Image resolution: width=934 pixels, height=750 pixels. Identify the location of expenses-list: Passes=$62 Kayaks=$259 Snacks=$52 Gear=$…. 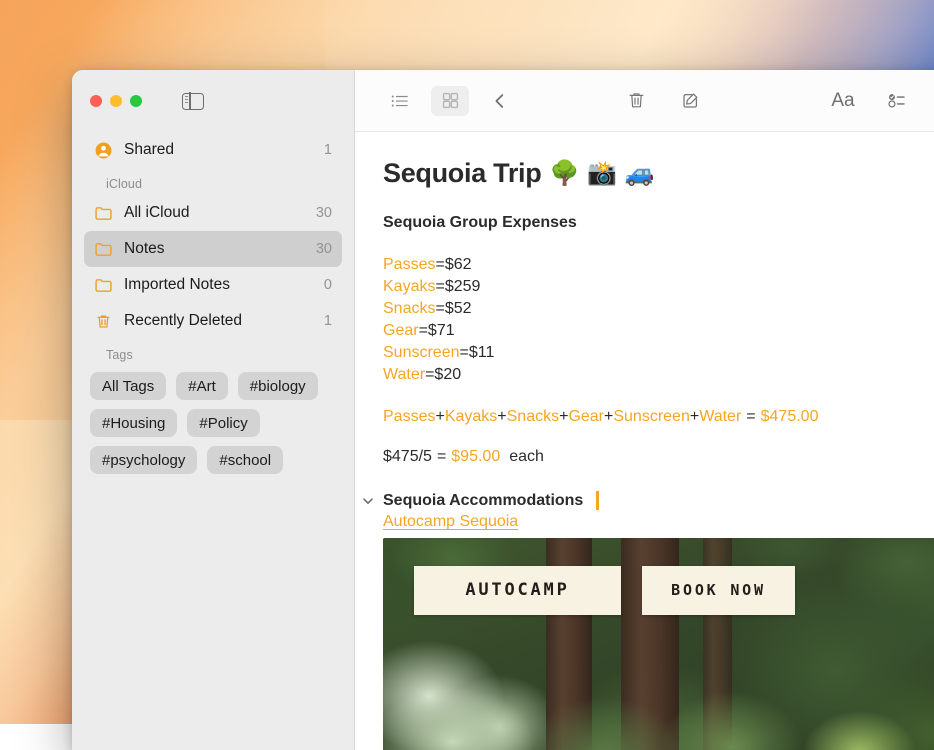
(658, 320).